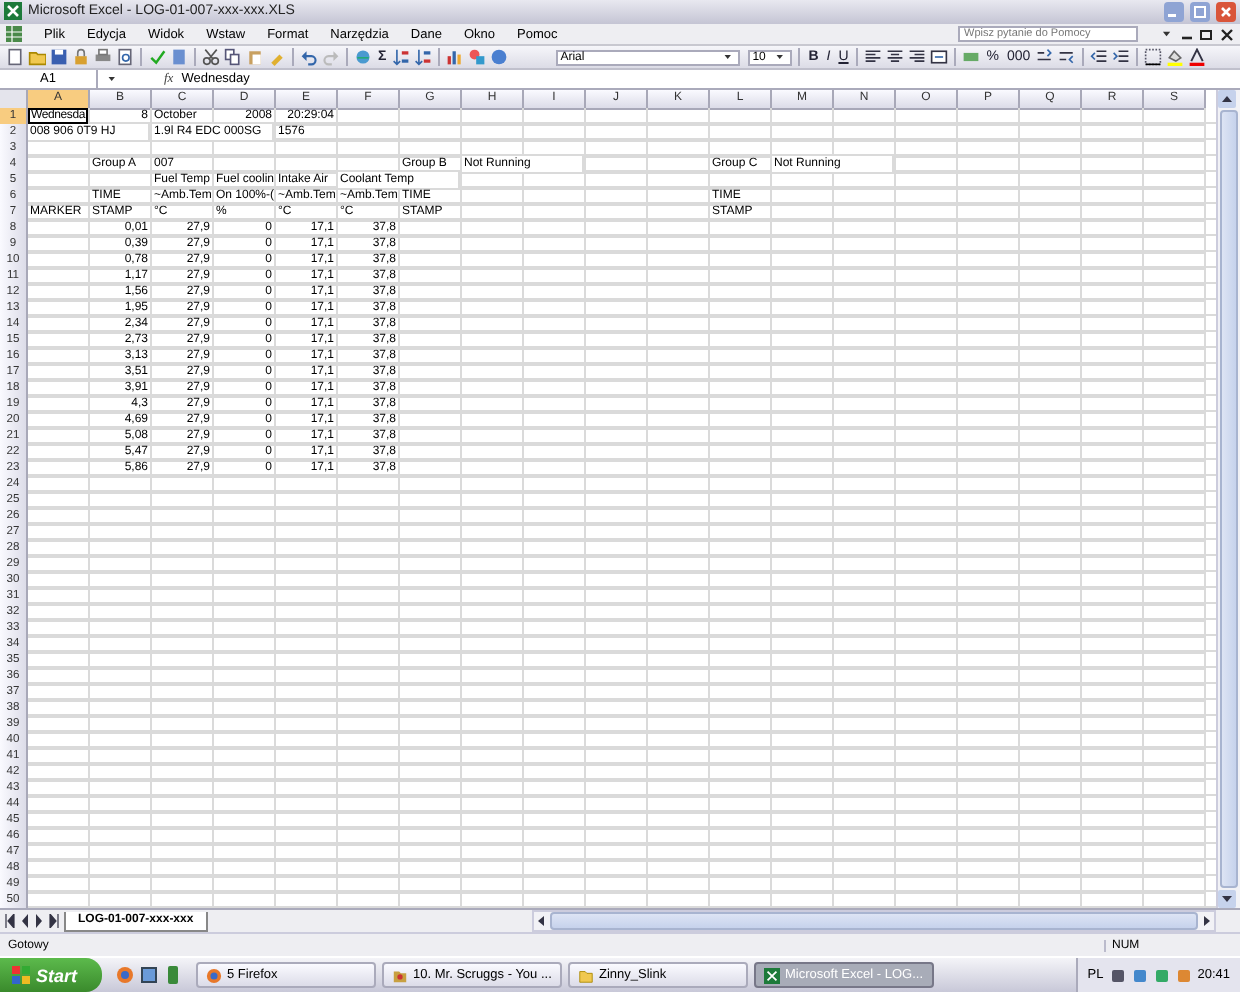 Image resolution: width=1240 pixels, height=992 pixels. Describe the element at coordinates (1227, 99) in the screenshot. I see `scroll-up-icon` at that location.